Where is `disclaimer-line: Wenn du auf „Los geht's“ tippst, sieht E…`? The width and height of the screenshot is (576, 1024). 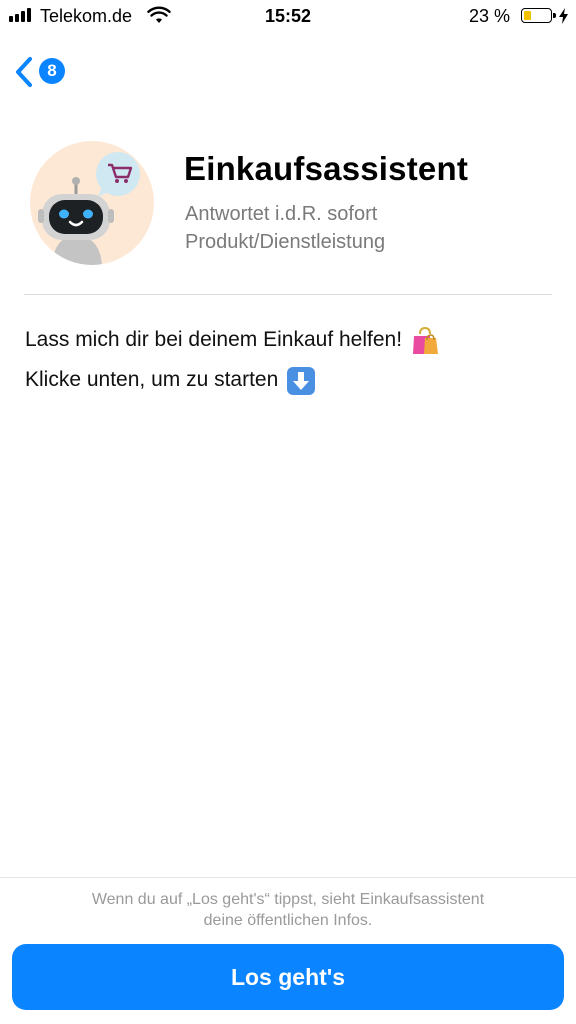 disclaimer-line: Wenn du auf „Los geht's“ tippst, sieht E… is located at coordinates (288, 899).